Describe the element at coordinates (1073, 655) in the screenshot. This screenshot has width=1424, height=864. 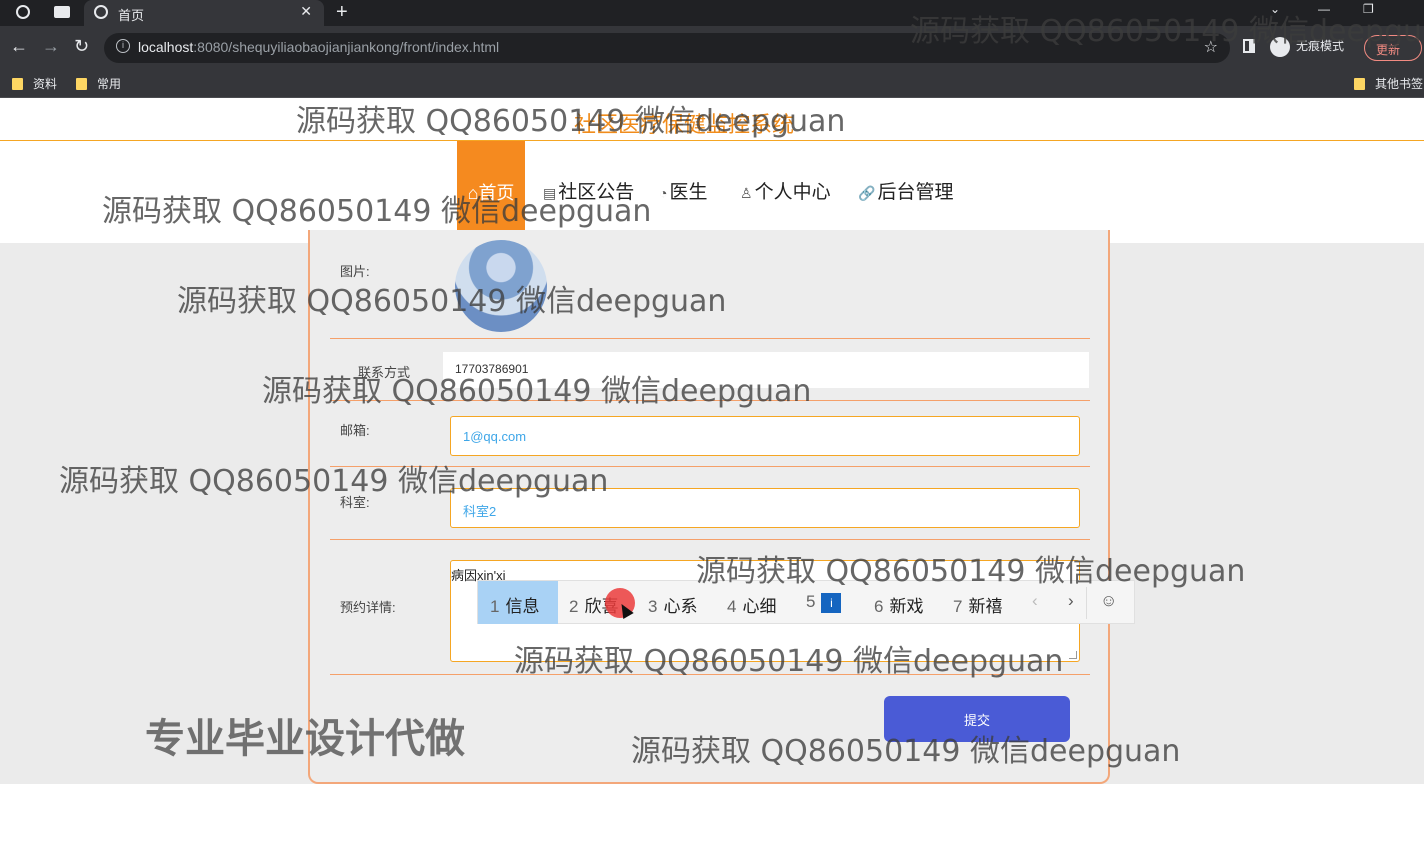
I see `resize-handle` at that location.